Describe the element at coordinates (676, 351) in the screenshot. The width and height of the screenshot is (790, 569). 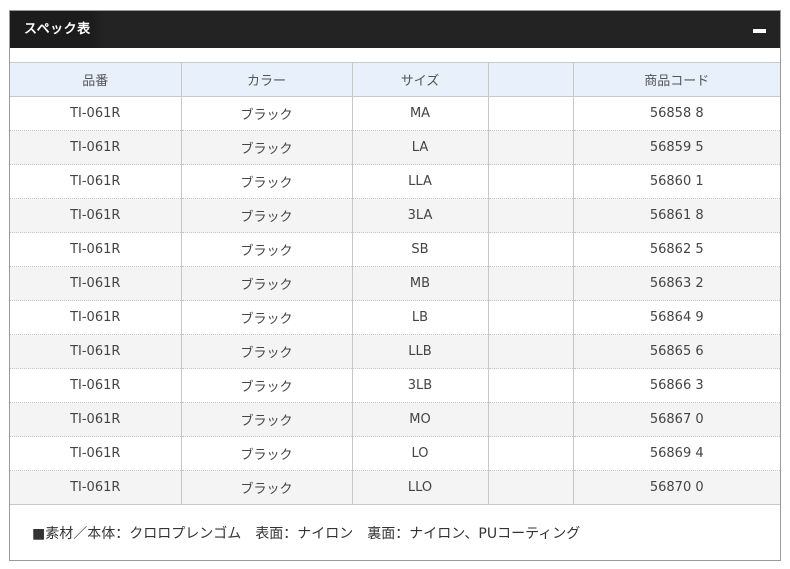
I see `cell-product-code: 56865 6` at that location.